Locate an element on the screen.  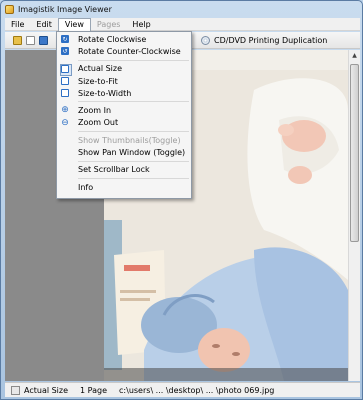
menu-show-thumbnails: Show Thumbnails(Toggle) is located at coordinates (124, 140).